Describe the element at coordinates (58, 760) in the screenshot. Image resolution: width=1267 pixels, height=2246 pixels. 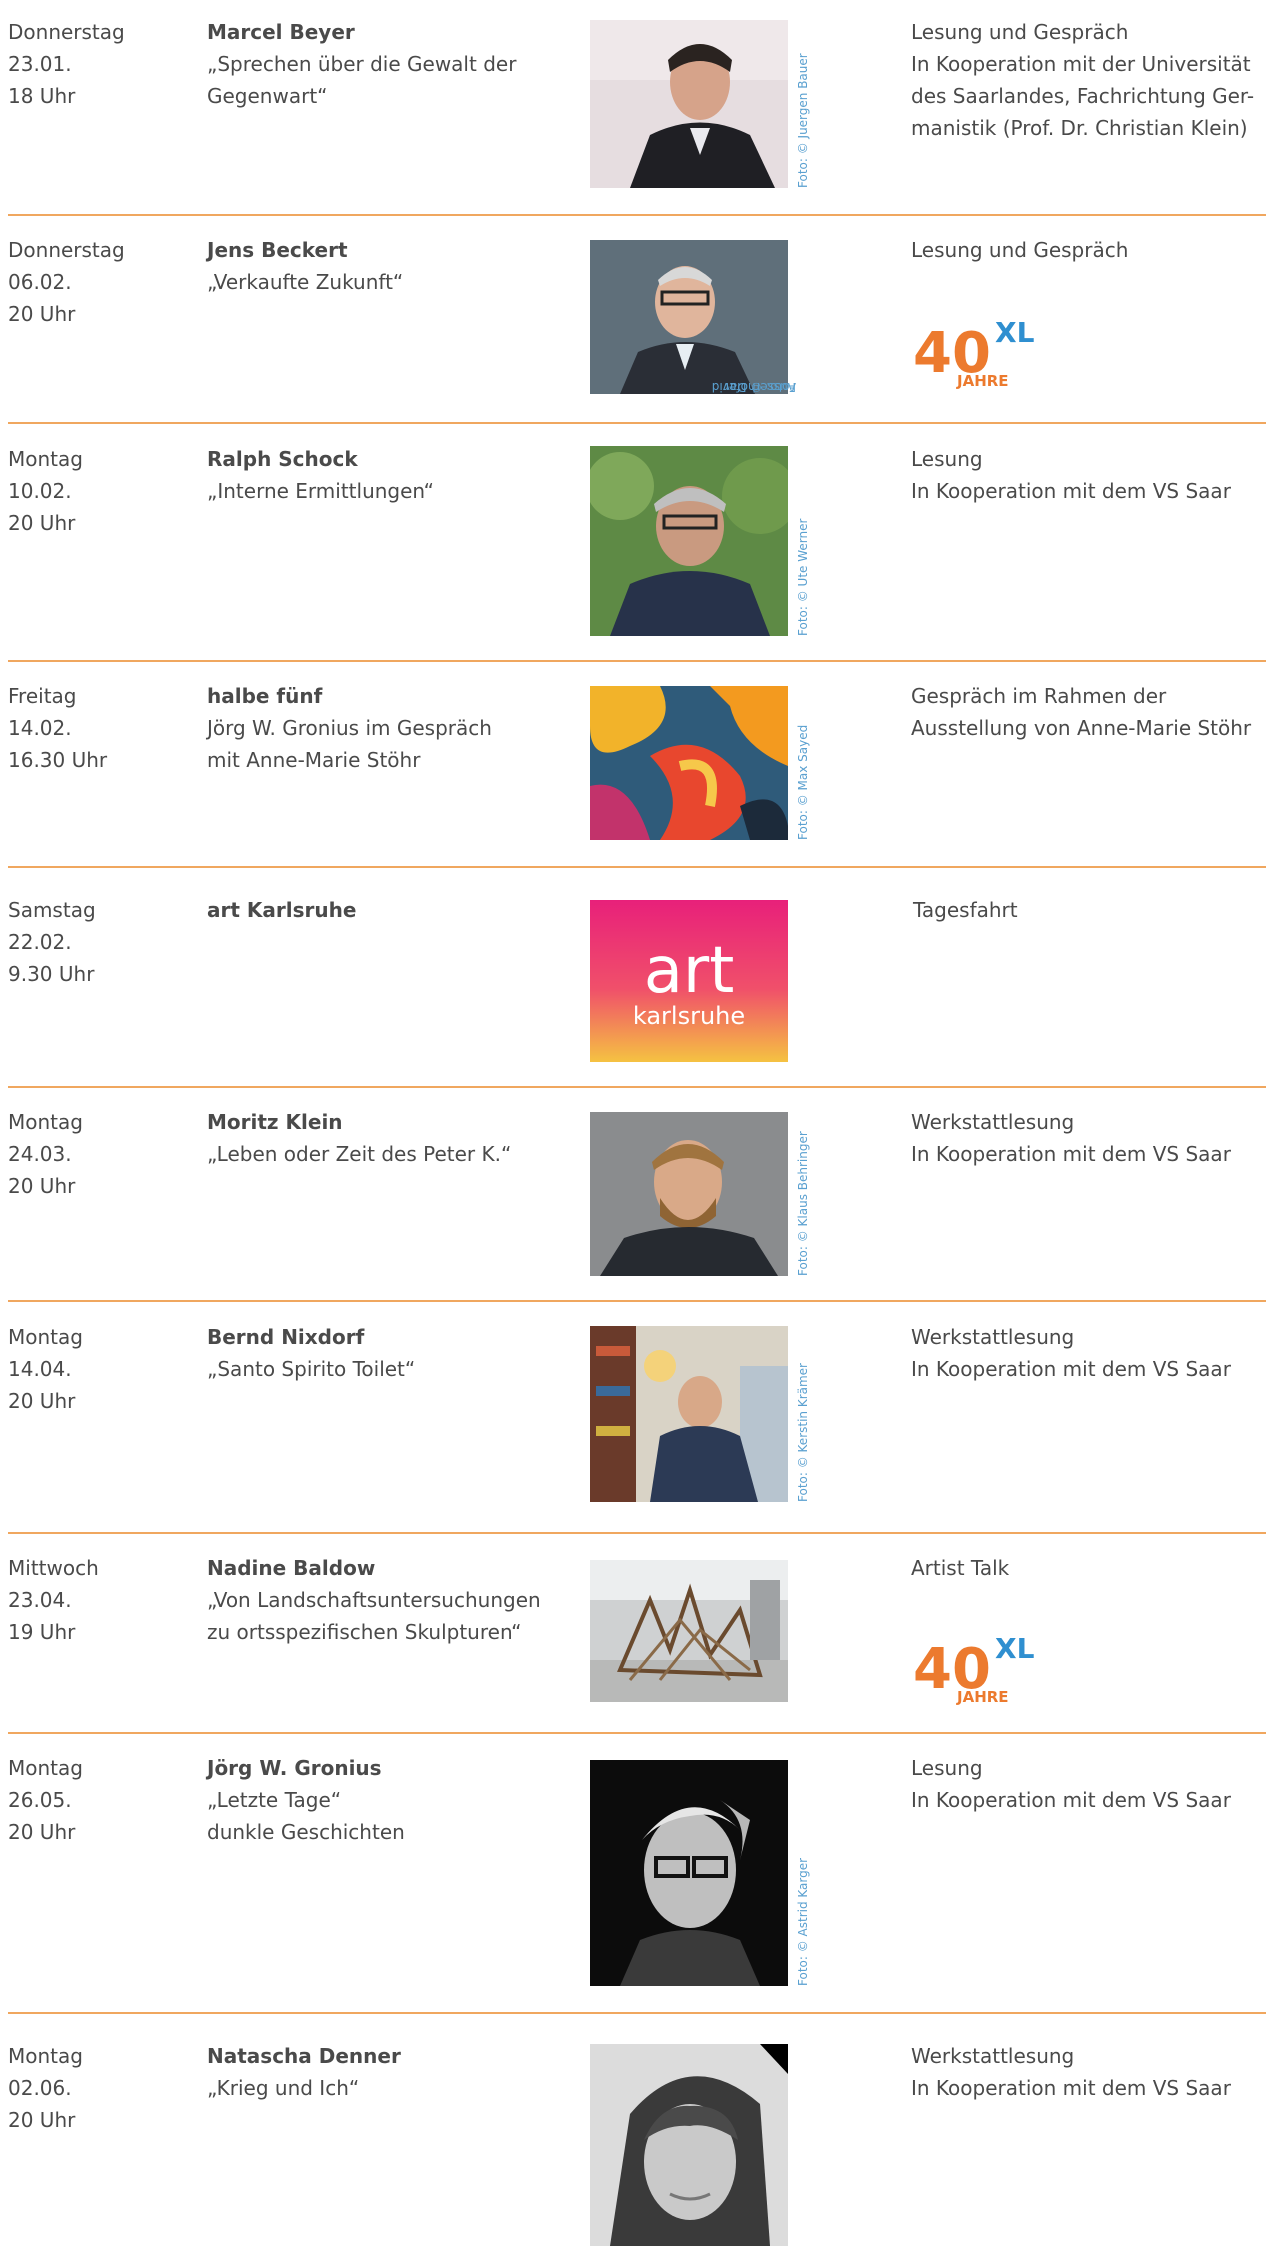
I see `event-time: 16.30 Uhr` at that location.